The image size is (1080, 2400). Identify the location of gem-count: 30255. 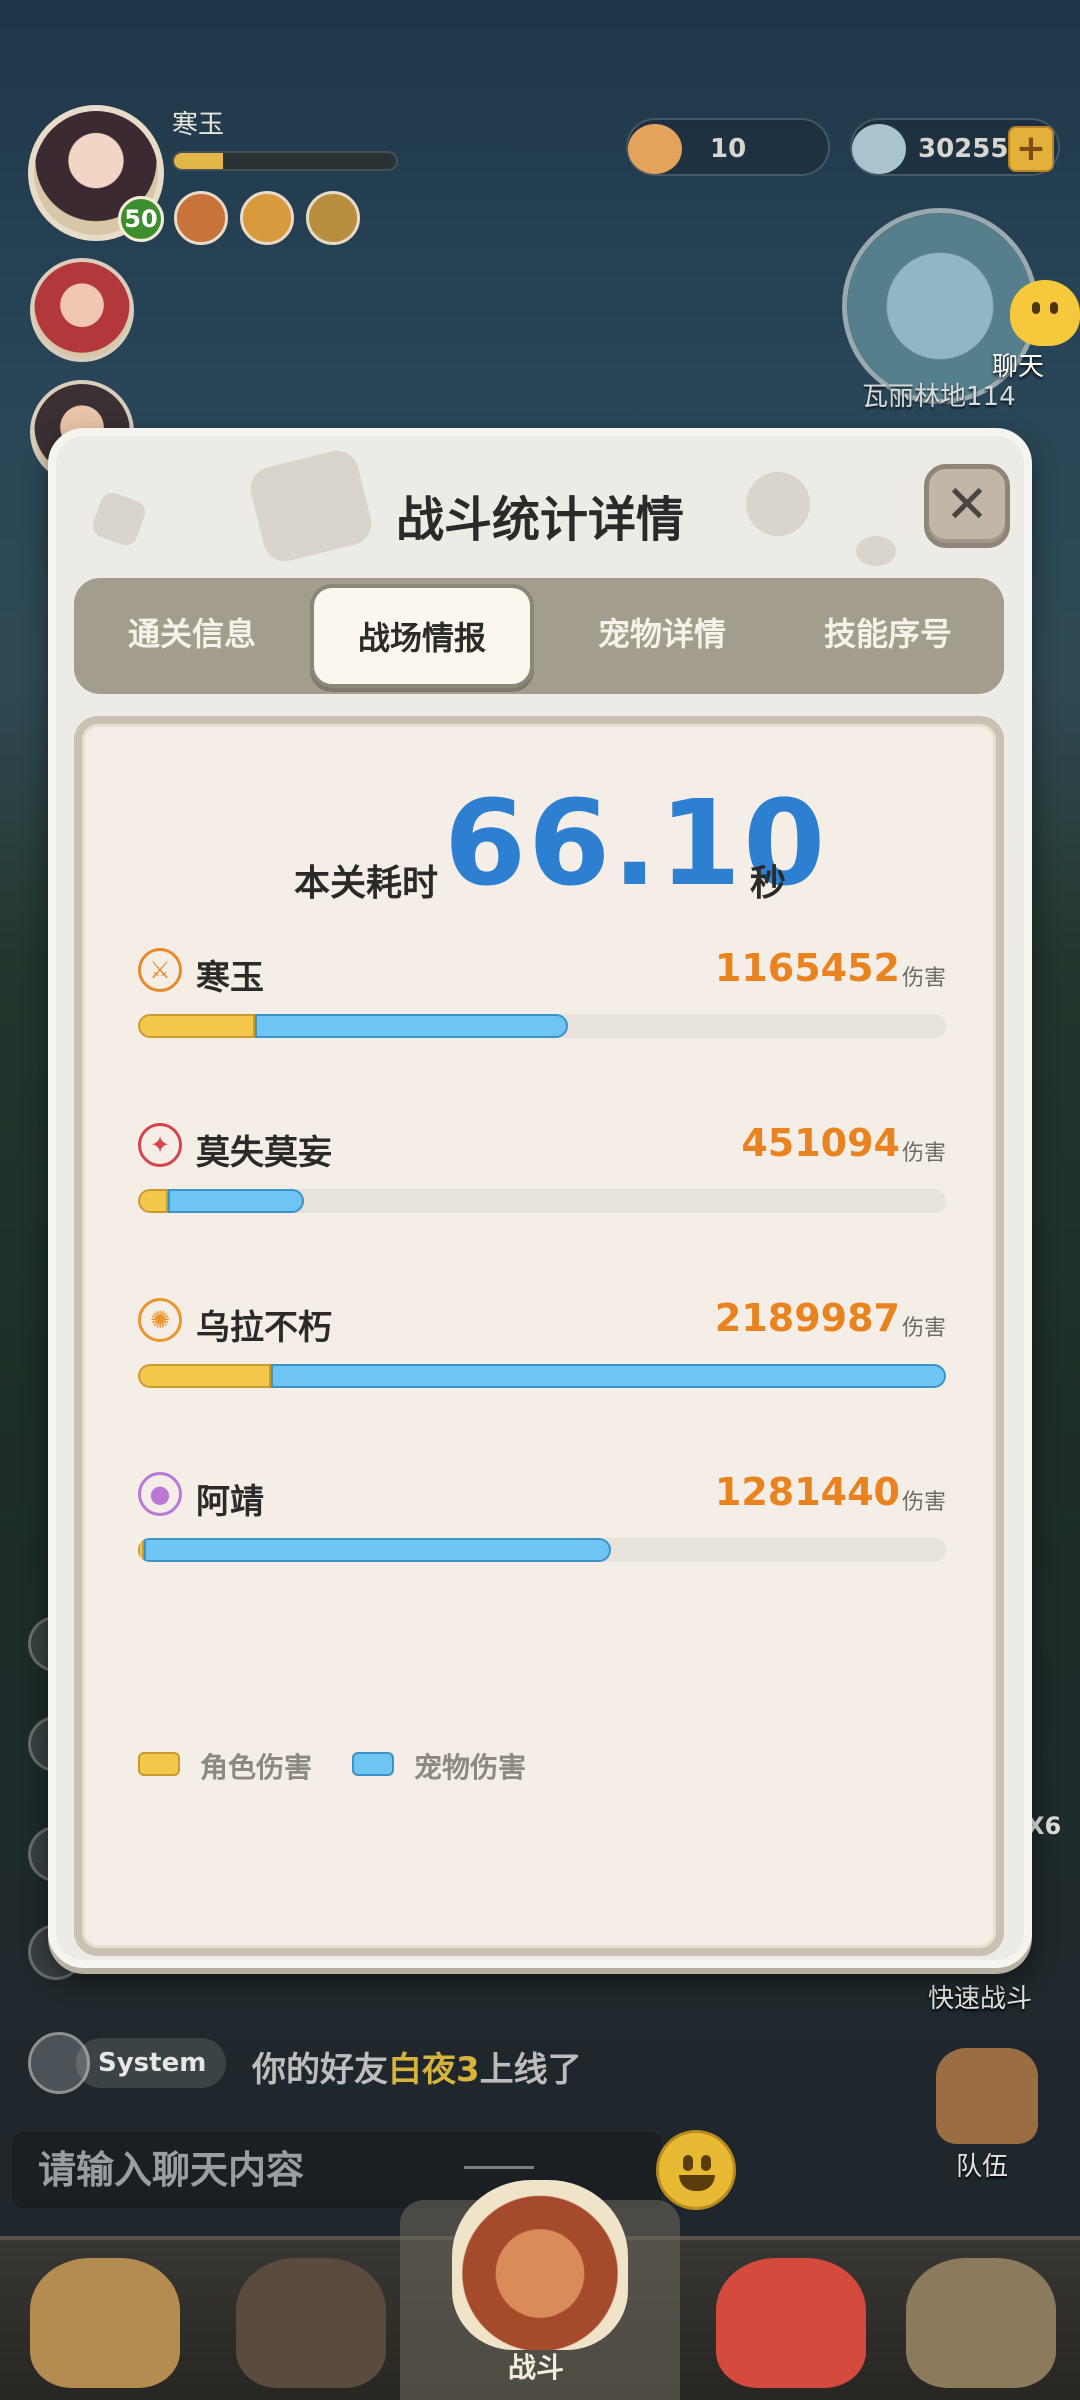
(963, 149).